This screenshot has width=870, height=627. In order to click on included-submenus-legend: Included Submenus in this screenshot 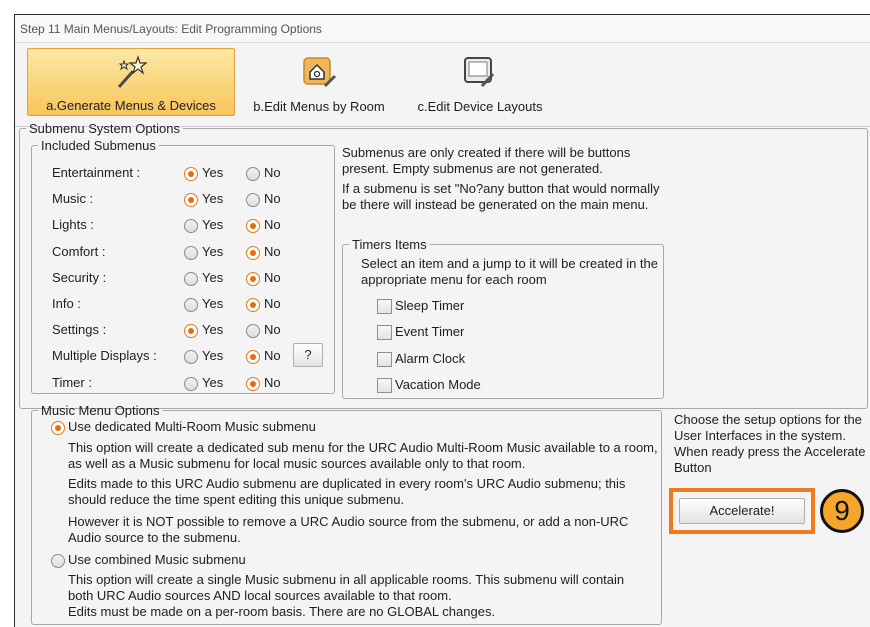, I will do `click(98, 145)`.